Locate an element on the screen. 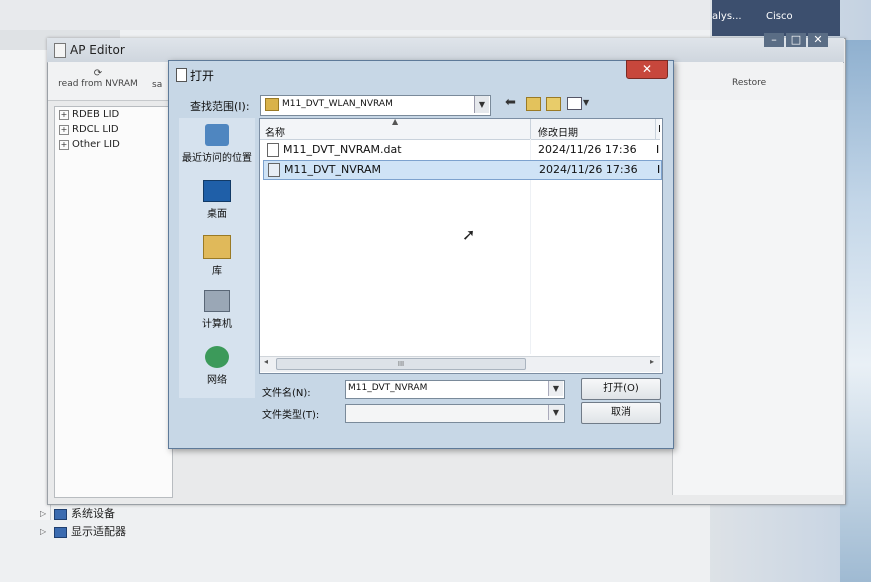 The width and height of the screenshot is (871, 582). desktop-icon-label: Cisco is located at coordinates (779, 16).